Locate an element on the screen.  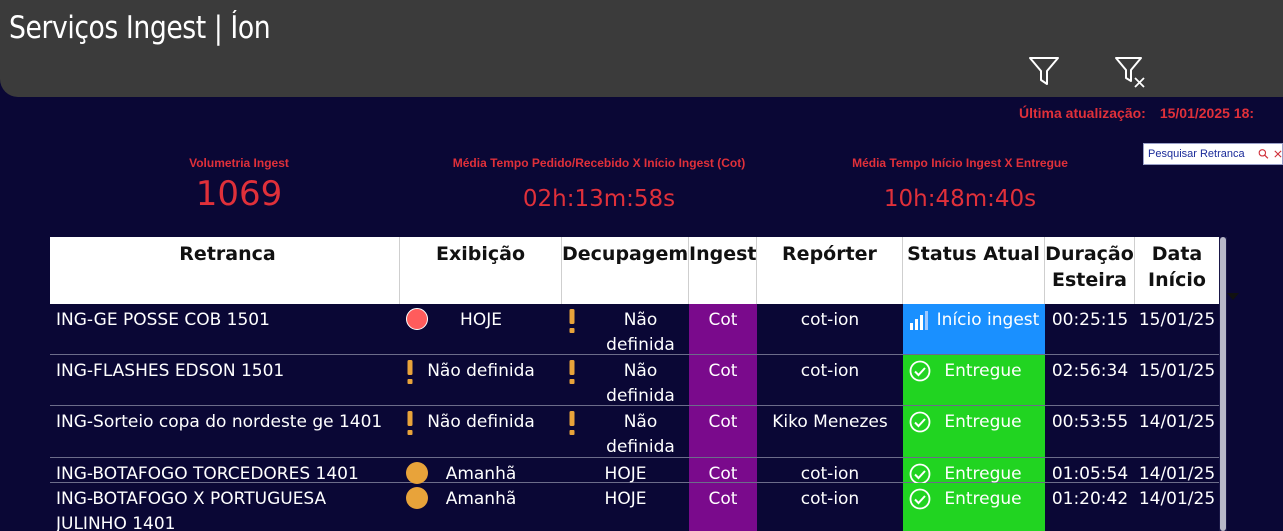
cell-exibicao-text: Não definida is located at coordinates (481, 422).